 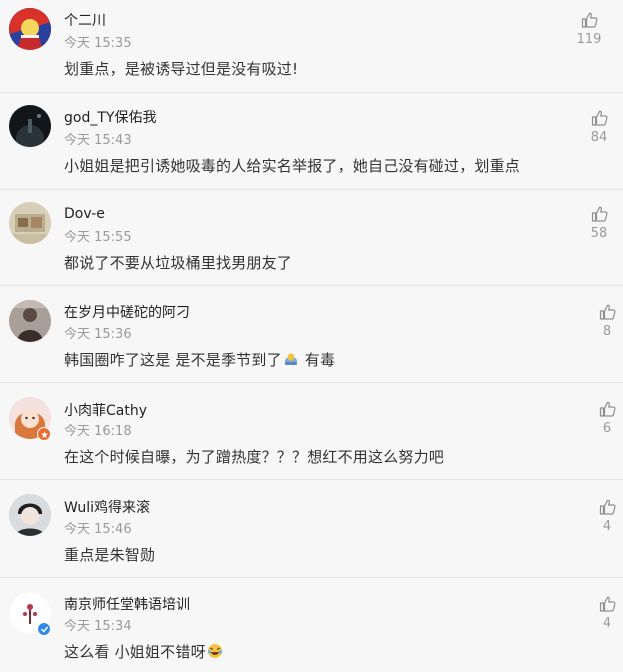 What do you see at coordinates (599, 233) in the screenshot?
I see `like-count: 58` at bounding box center [599, 233].